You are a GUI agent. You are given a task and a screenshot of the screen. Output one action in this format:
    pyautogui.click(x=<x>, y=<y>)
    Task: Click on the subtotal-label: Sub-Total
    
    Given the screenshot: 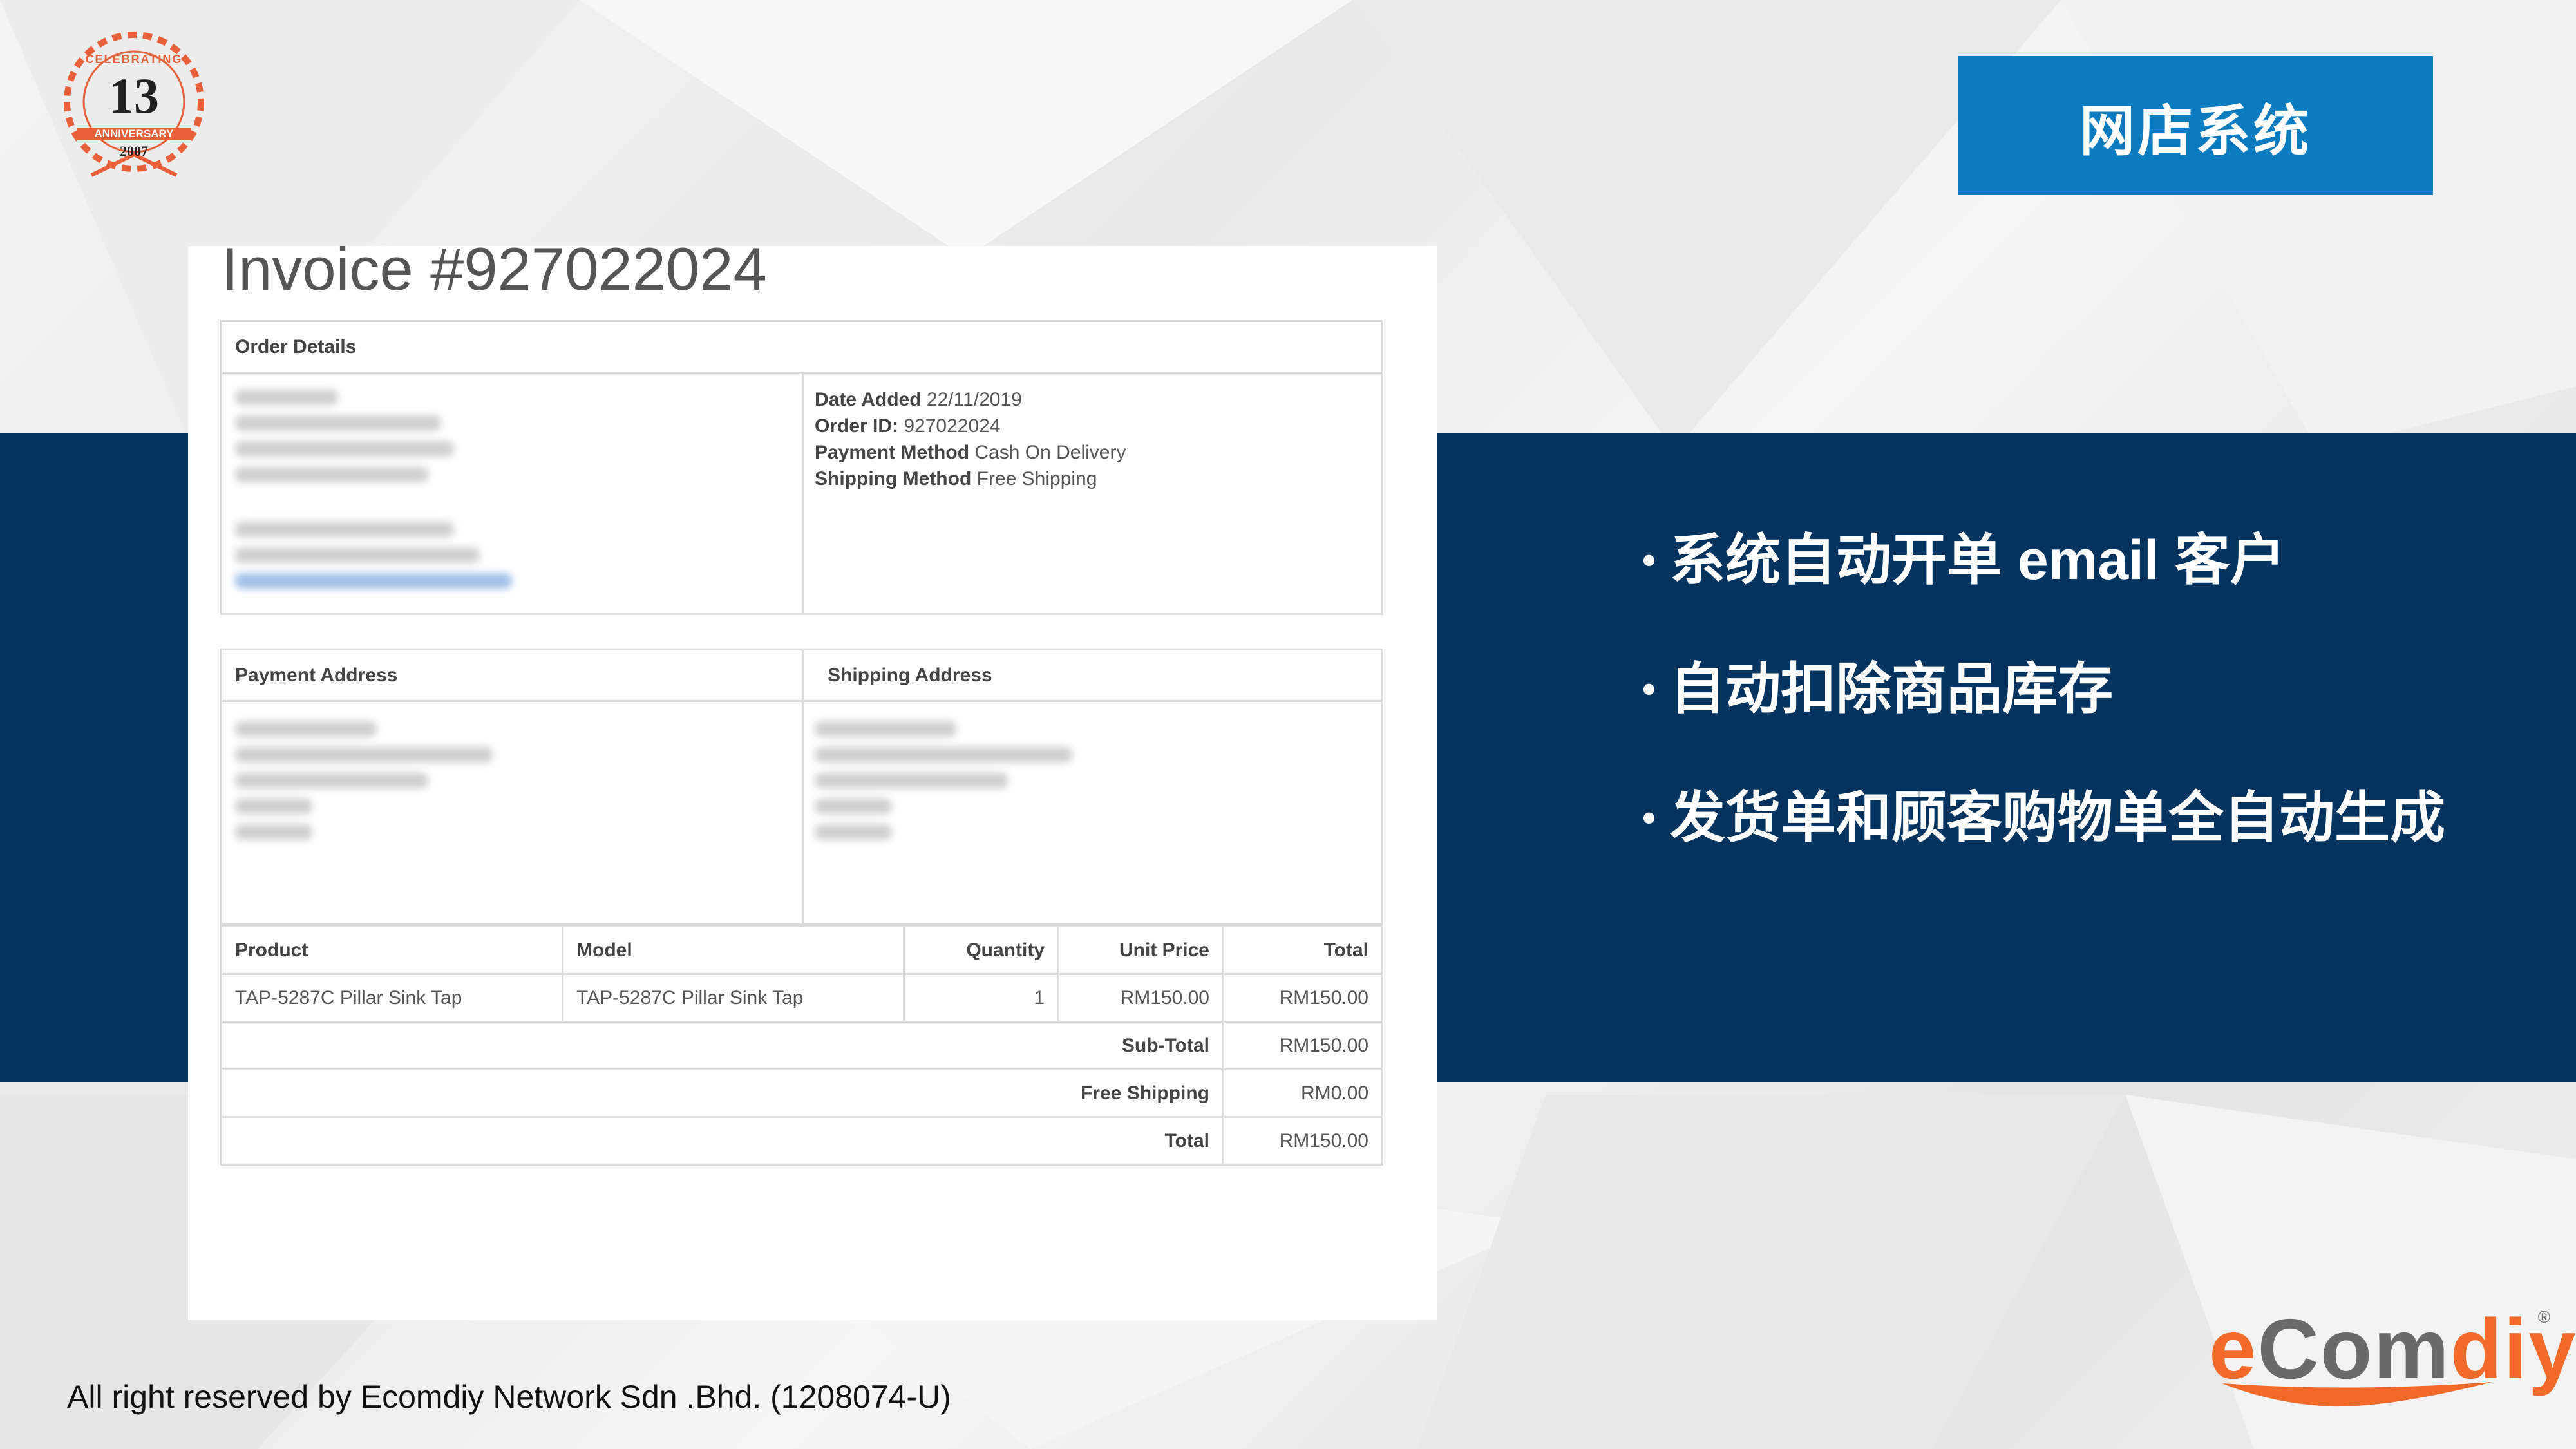 What is the action you would take?
    pyautogui.click(x=722, y=1045)
    